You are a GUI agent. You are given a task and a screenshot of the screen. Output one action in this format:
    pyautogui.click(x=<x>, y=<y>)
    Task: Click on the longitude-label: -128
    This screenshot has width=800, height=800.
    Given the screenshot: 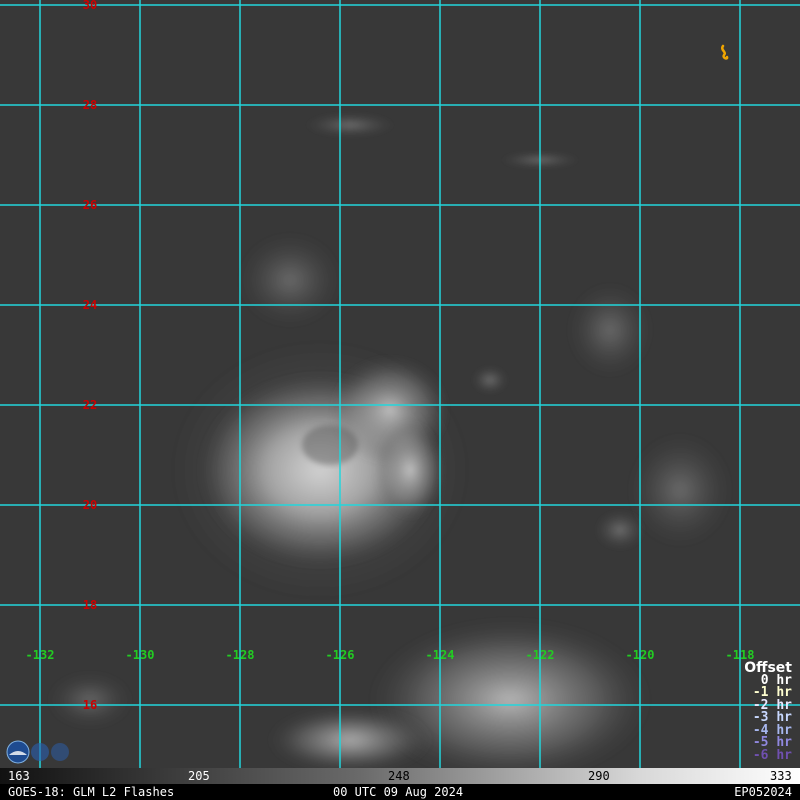 What is the action you would take?
    pyautogui.click(x=240, y=655)
    